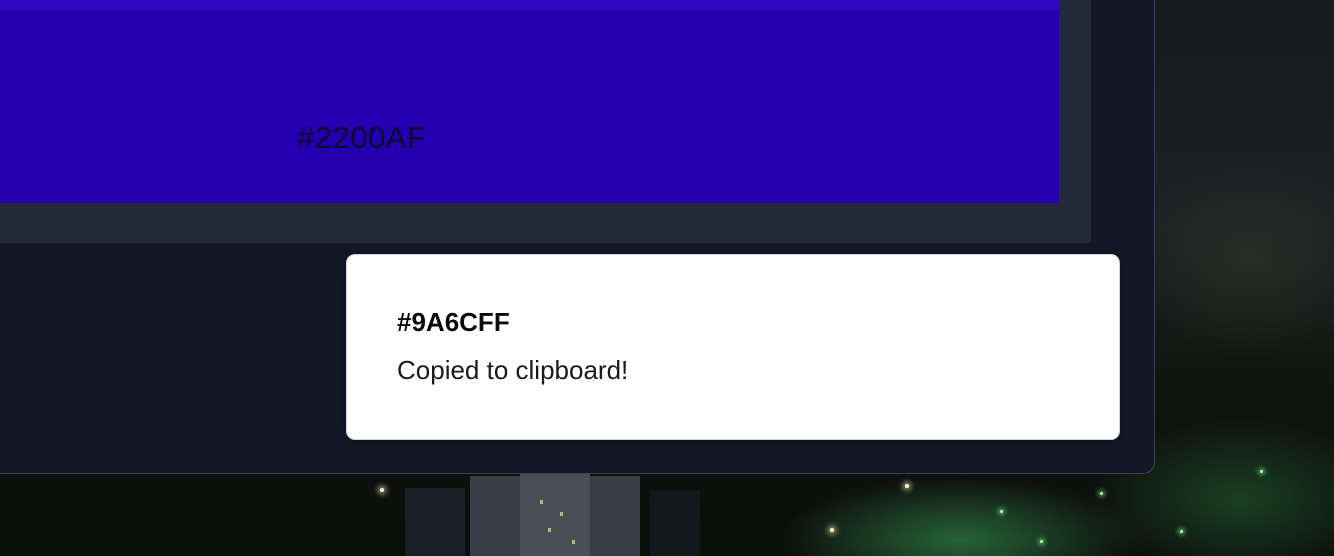  Describe the element at coordinates (362, 137) in the screenshot. I see `swatch-hex-label: #2200AF` at that location.